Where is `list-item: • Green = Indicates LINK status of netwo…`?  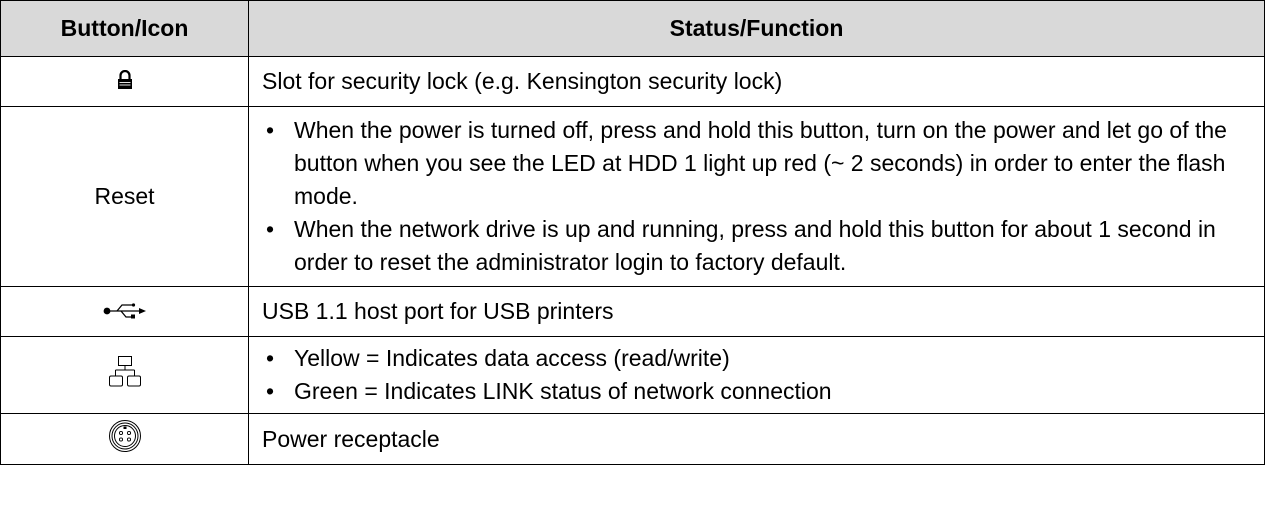
list-item: • Green = Indicates LINK status of netwo… is located at coordinates (759, 391).